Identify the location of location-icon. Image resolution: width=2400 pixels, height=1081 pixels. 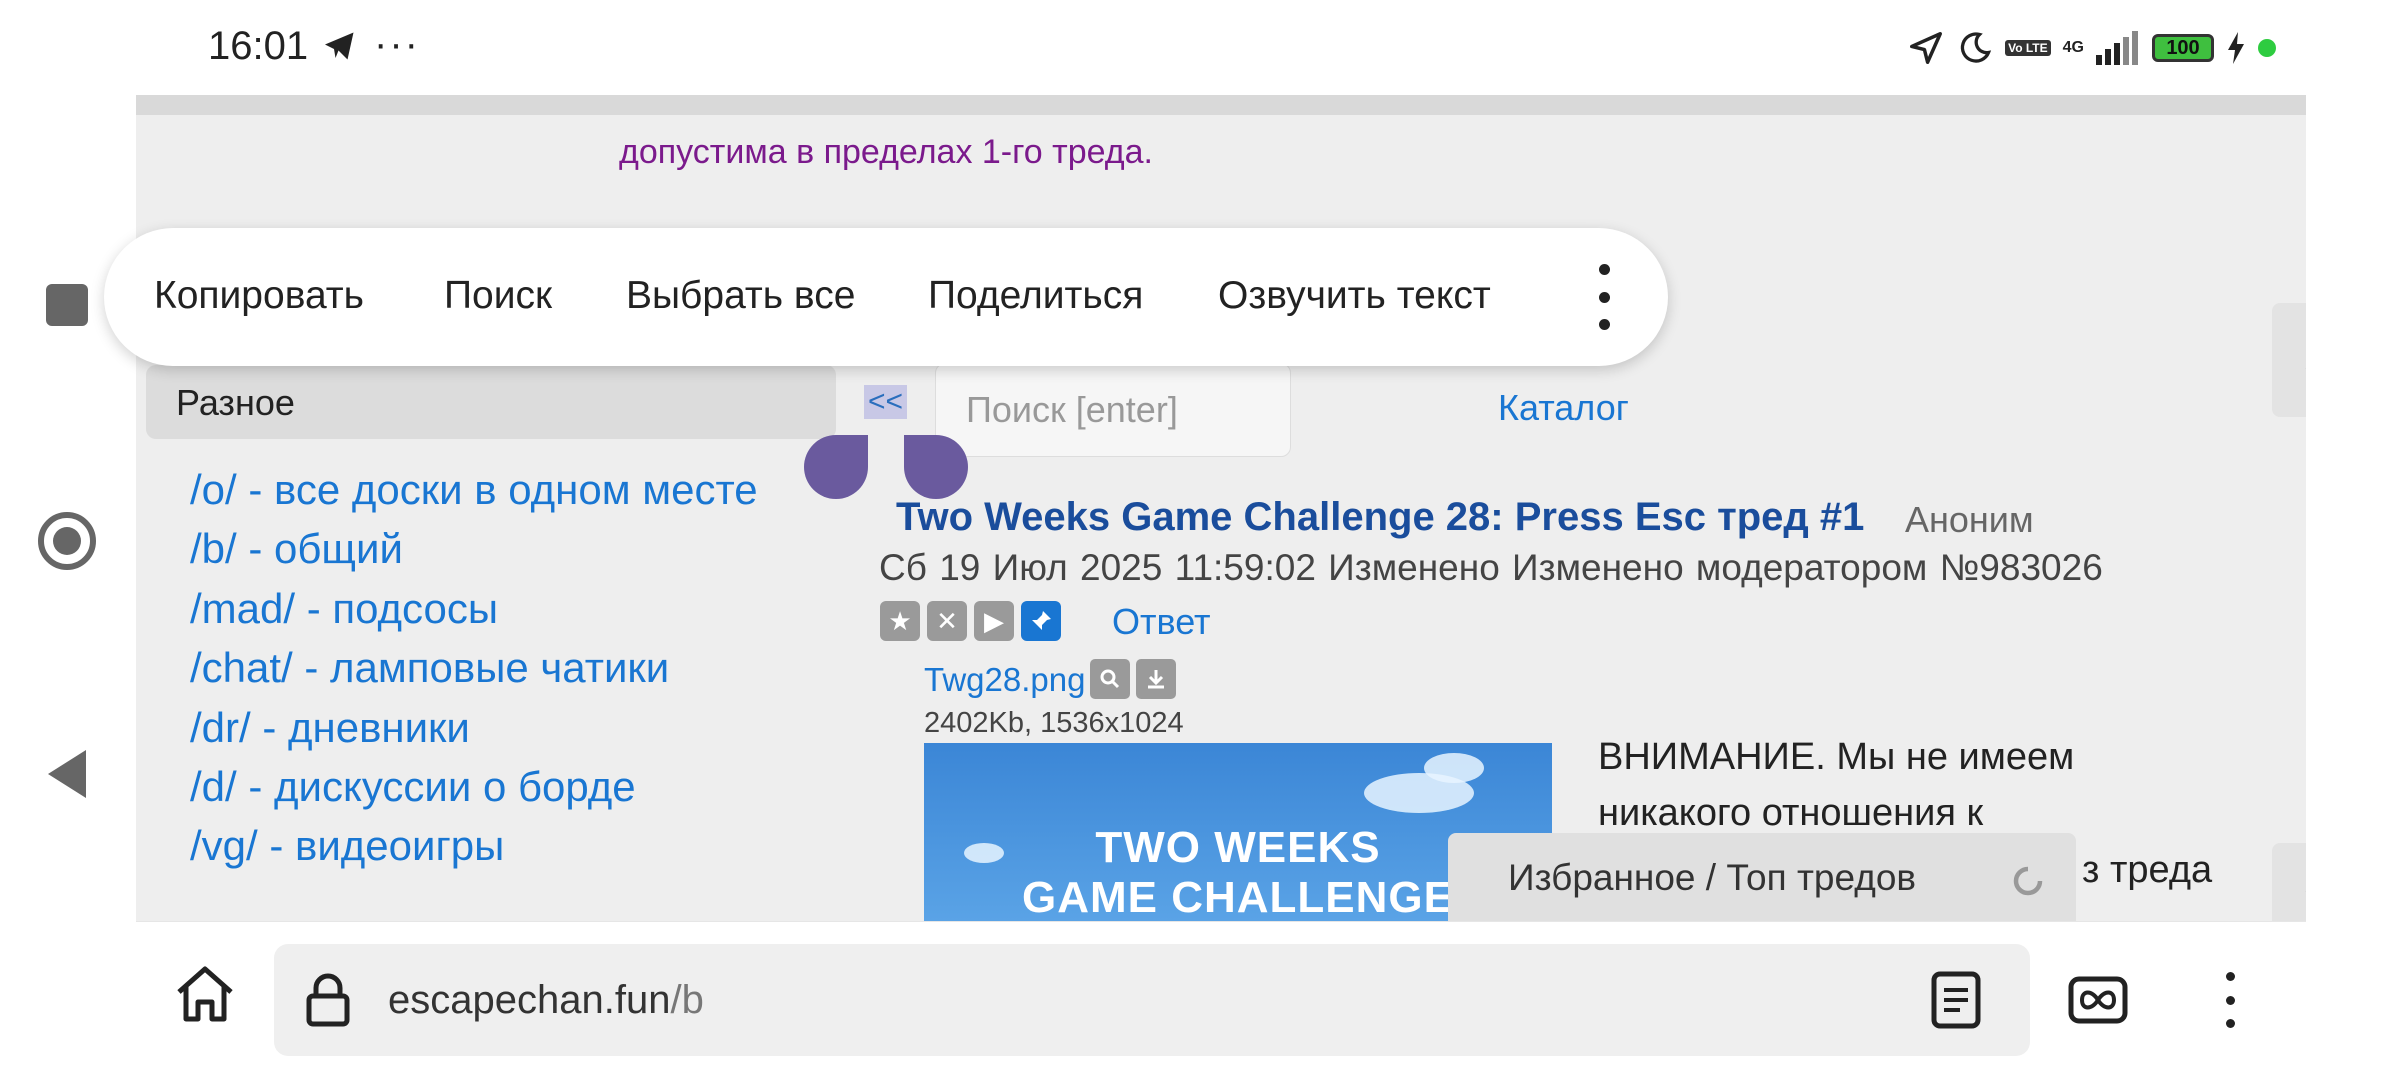
(1926, 48).